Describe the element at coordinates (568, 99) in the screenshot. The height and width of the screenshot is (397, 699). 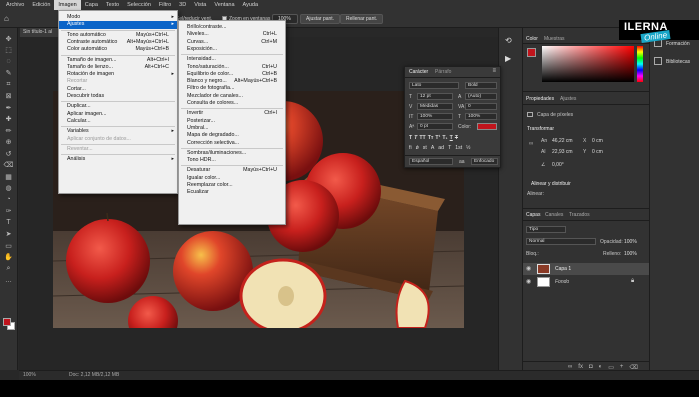
I see `tab-adjustments: Ajustes` at that location.